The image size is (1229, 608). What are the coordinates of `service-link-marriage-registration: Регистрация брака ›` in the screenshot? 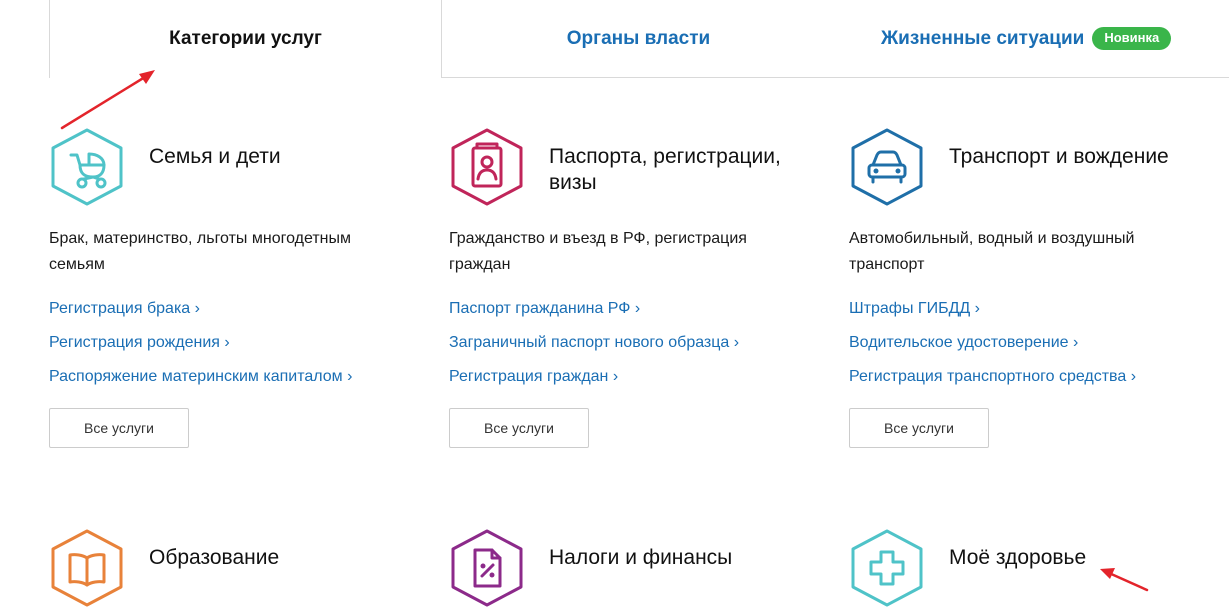 It's located at (234, 309).